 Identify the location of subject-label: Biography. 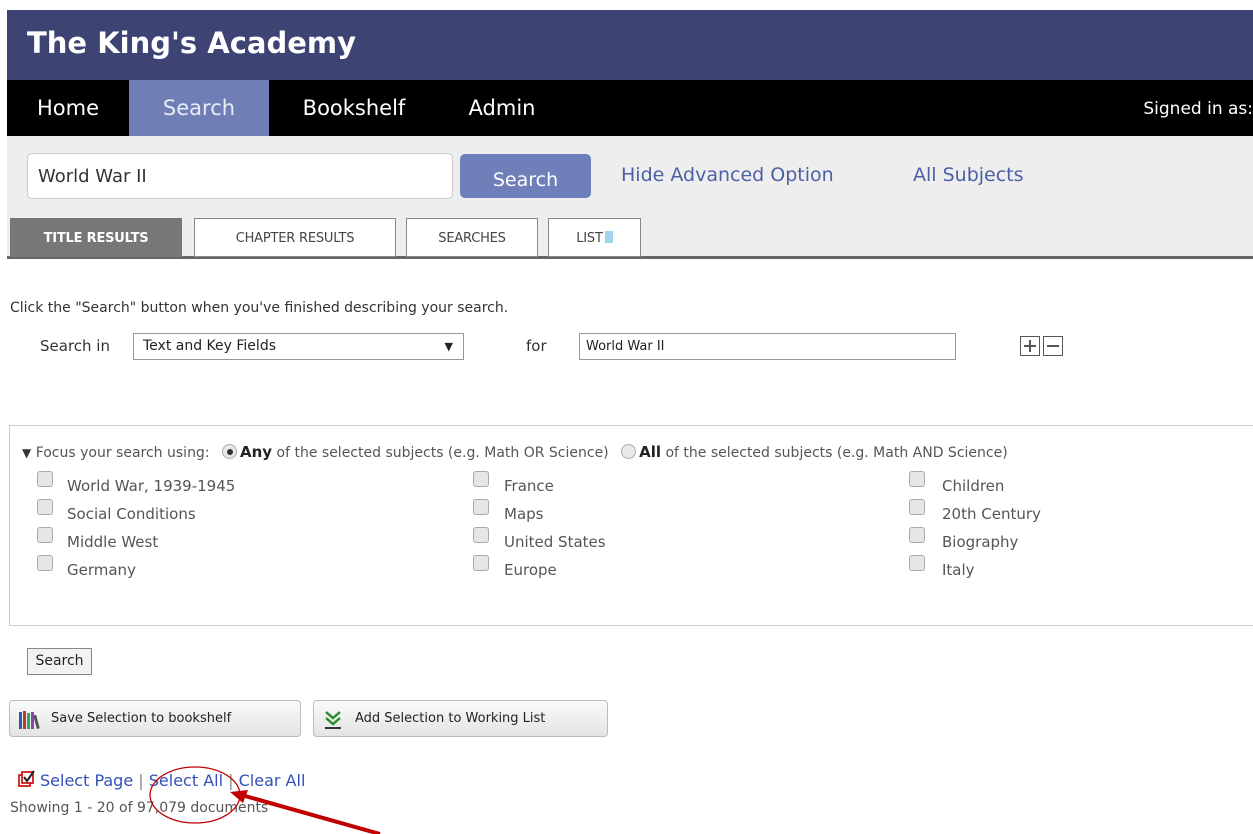
(980, 542).